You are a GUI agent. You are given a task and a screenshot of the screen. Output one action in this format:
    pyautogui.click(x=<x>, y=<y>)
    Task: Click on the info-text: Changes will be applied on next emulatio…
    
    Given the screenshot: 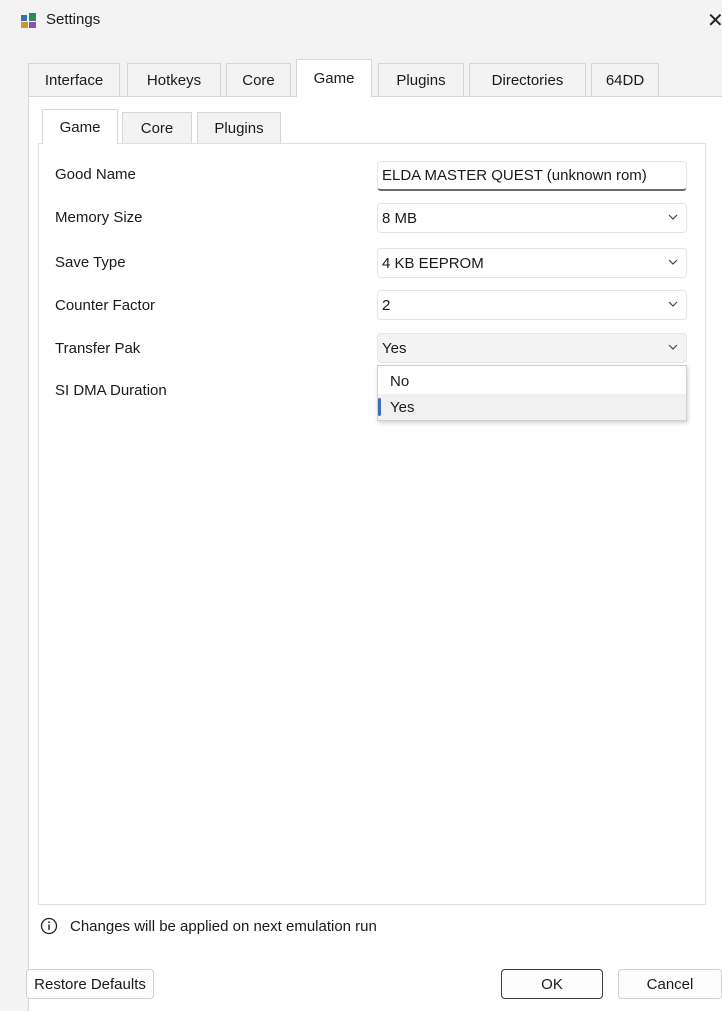 What is the action you would take?
    pyautogui.click(x=223, y=926)
    